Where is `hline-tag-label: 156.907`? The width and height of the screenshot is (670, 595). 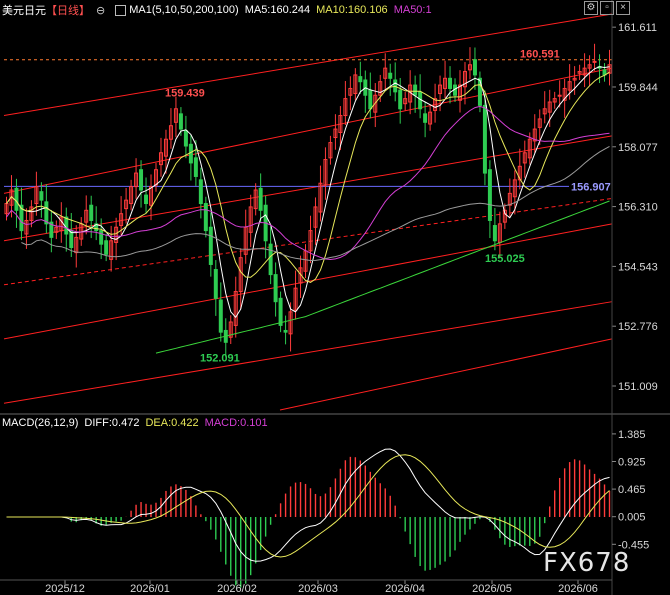
hline-tag-label: 156.907 is located at coordinates (591, 187).